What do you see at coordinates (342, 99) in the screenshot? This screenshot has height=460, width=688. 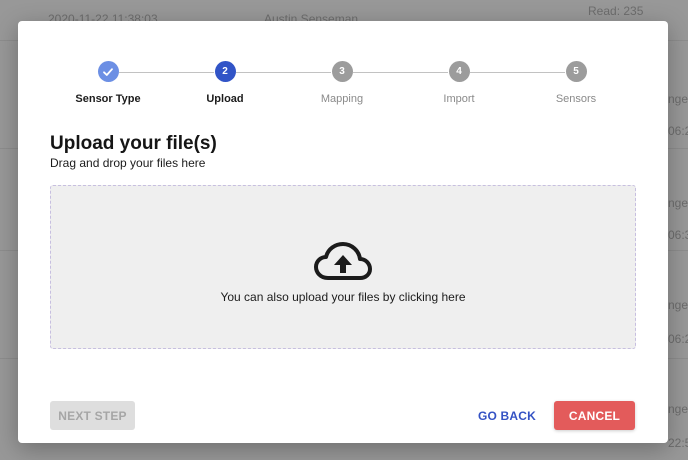 I see `step-label: Mapping` at bounding box center [342, 99].